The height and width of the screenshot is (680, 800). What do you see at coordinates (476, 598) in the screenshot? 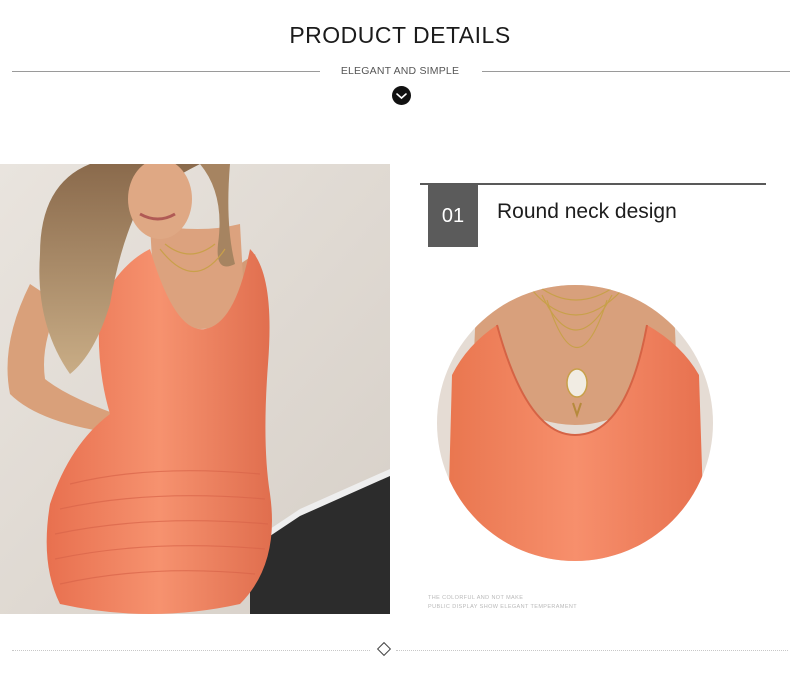
I see `feature-caption-line1: THE COLORFUL AND NOT MAKE` at bounding box center [476, 598].